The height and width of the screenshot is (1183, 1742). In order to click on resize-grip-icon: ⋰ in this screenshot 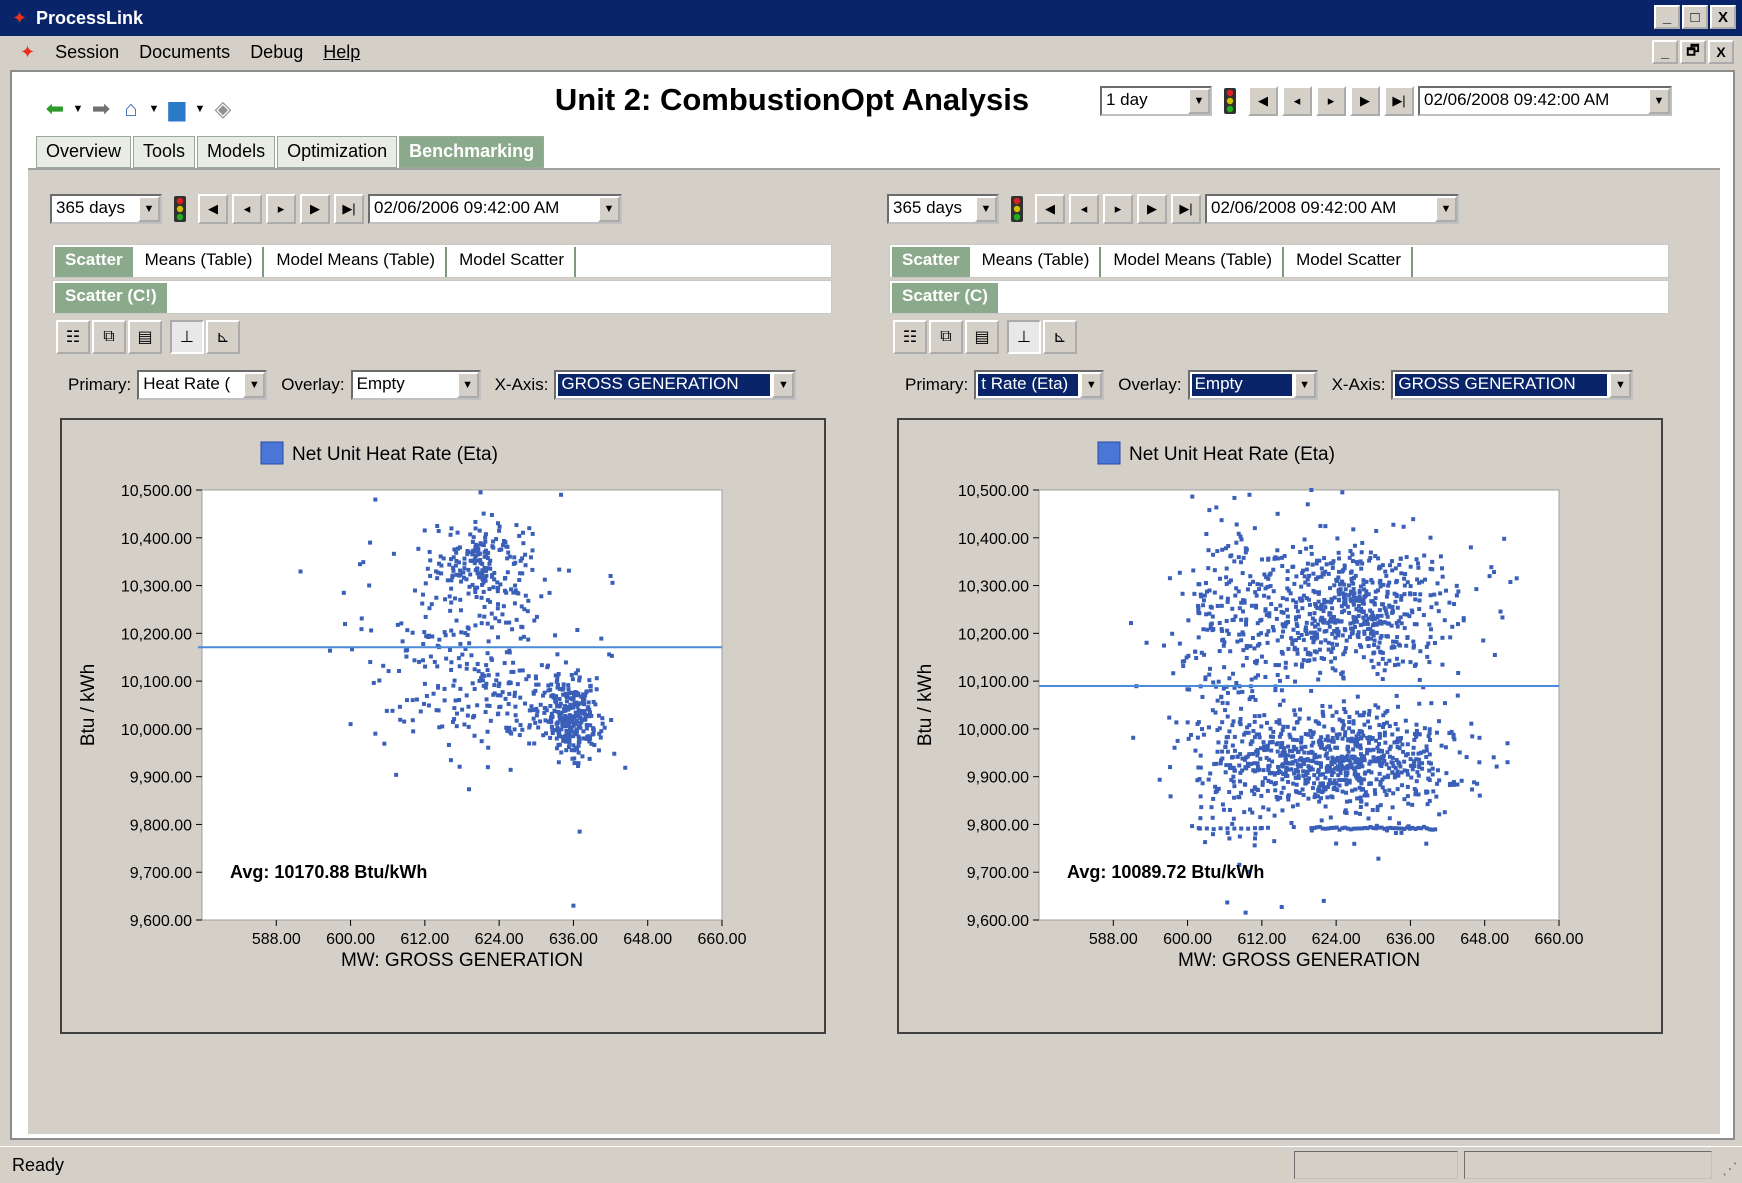, I will do `click(1730, 1169)`.